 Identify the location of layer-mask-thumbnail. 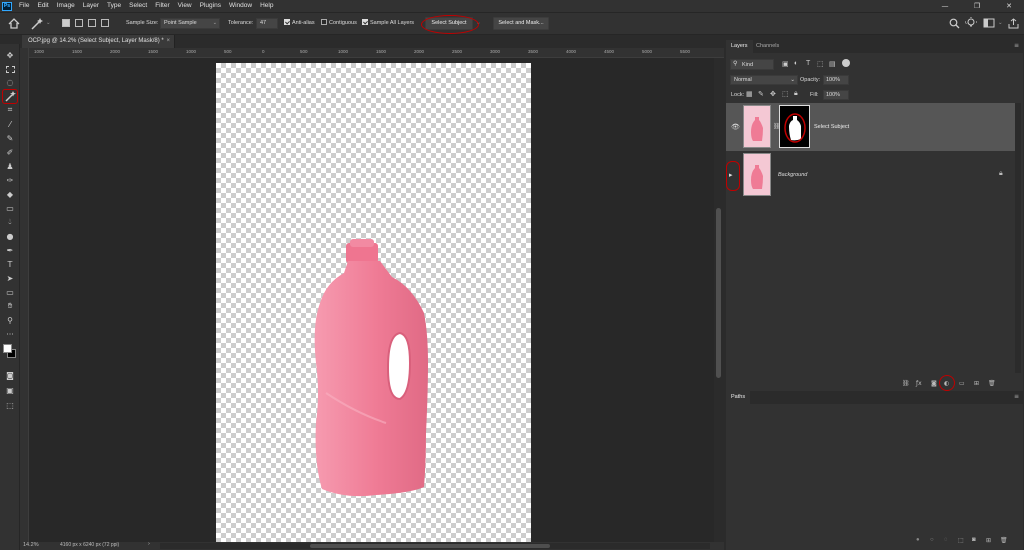
(794, 126).